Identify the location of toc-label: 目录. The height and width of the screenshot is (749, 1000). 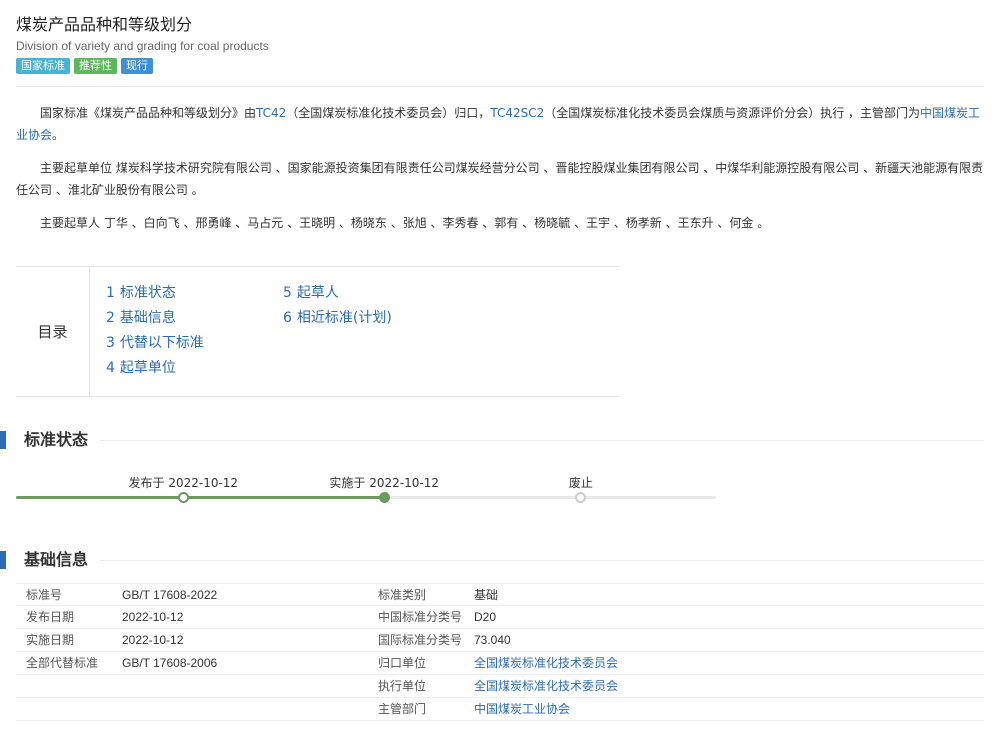
(53, 331).